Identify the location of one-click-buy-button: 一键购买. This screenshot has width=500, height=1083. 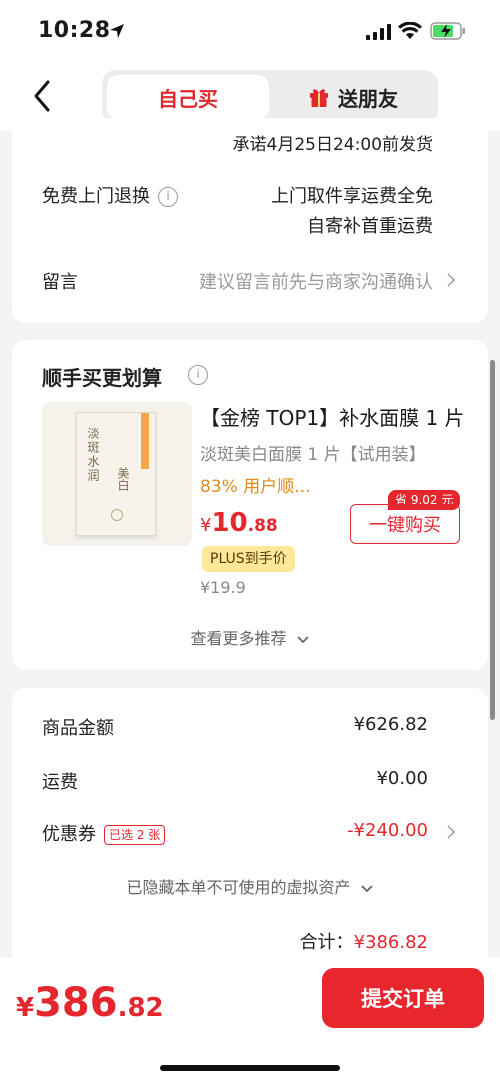
(405, 524).